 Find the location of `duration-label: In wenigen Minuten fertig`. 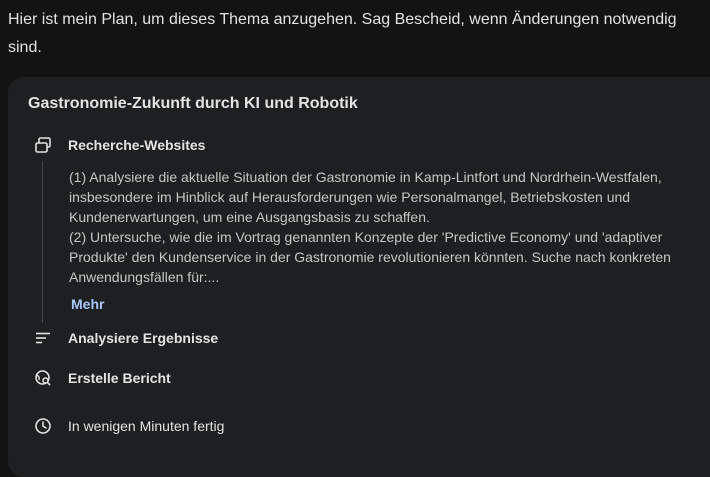

duration-label: In wenigen Minuten fertig is located at coordinates (146, 426).